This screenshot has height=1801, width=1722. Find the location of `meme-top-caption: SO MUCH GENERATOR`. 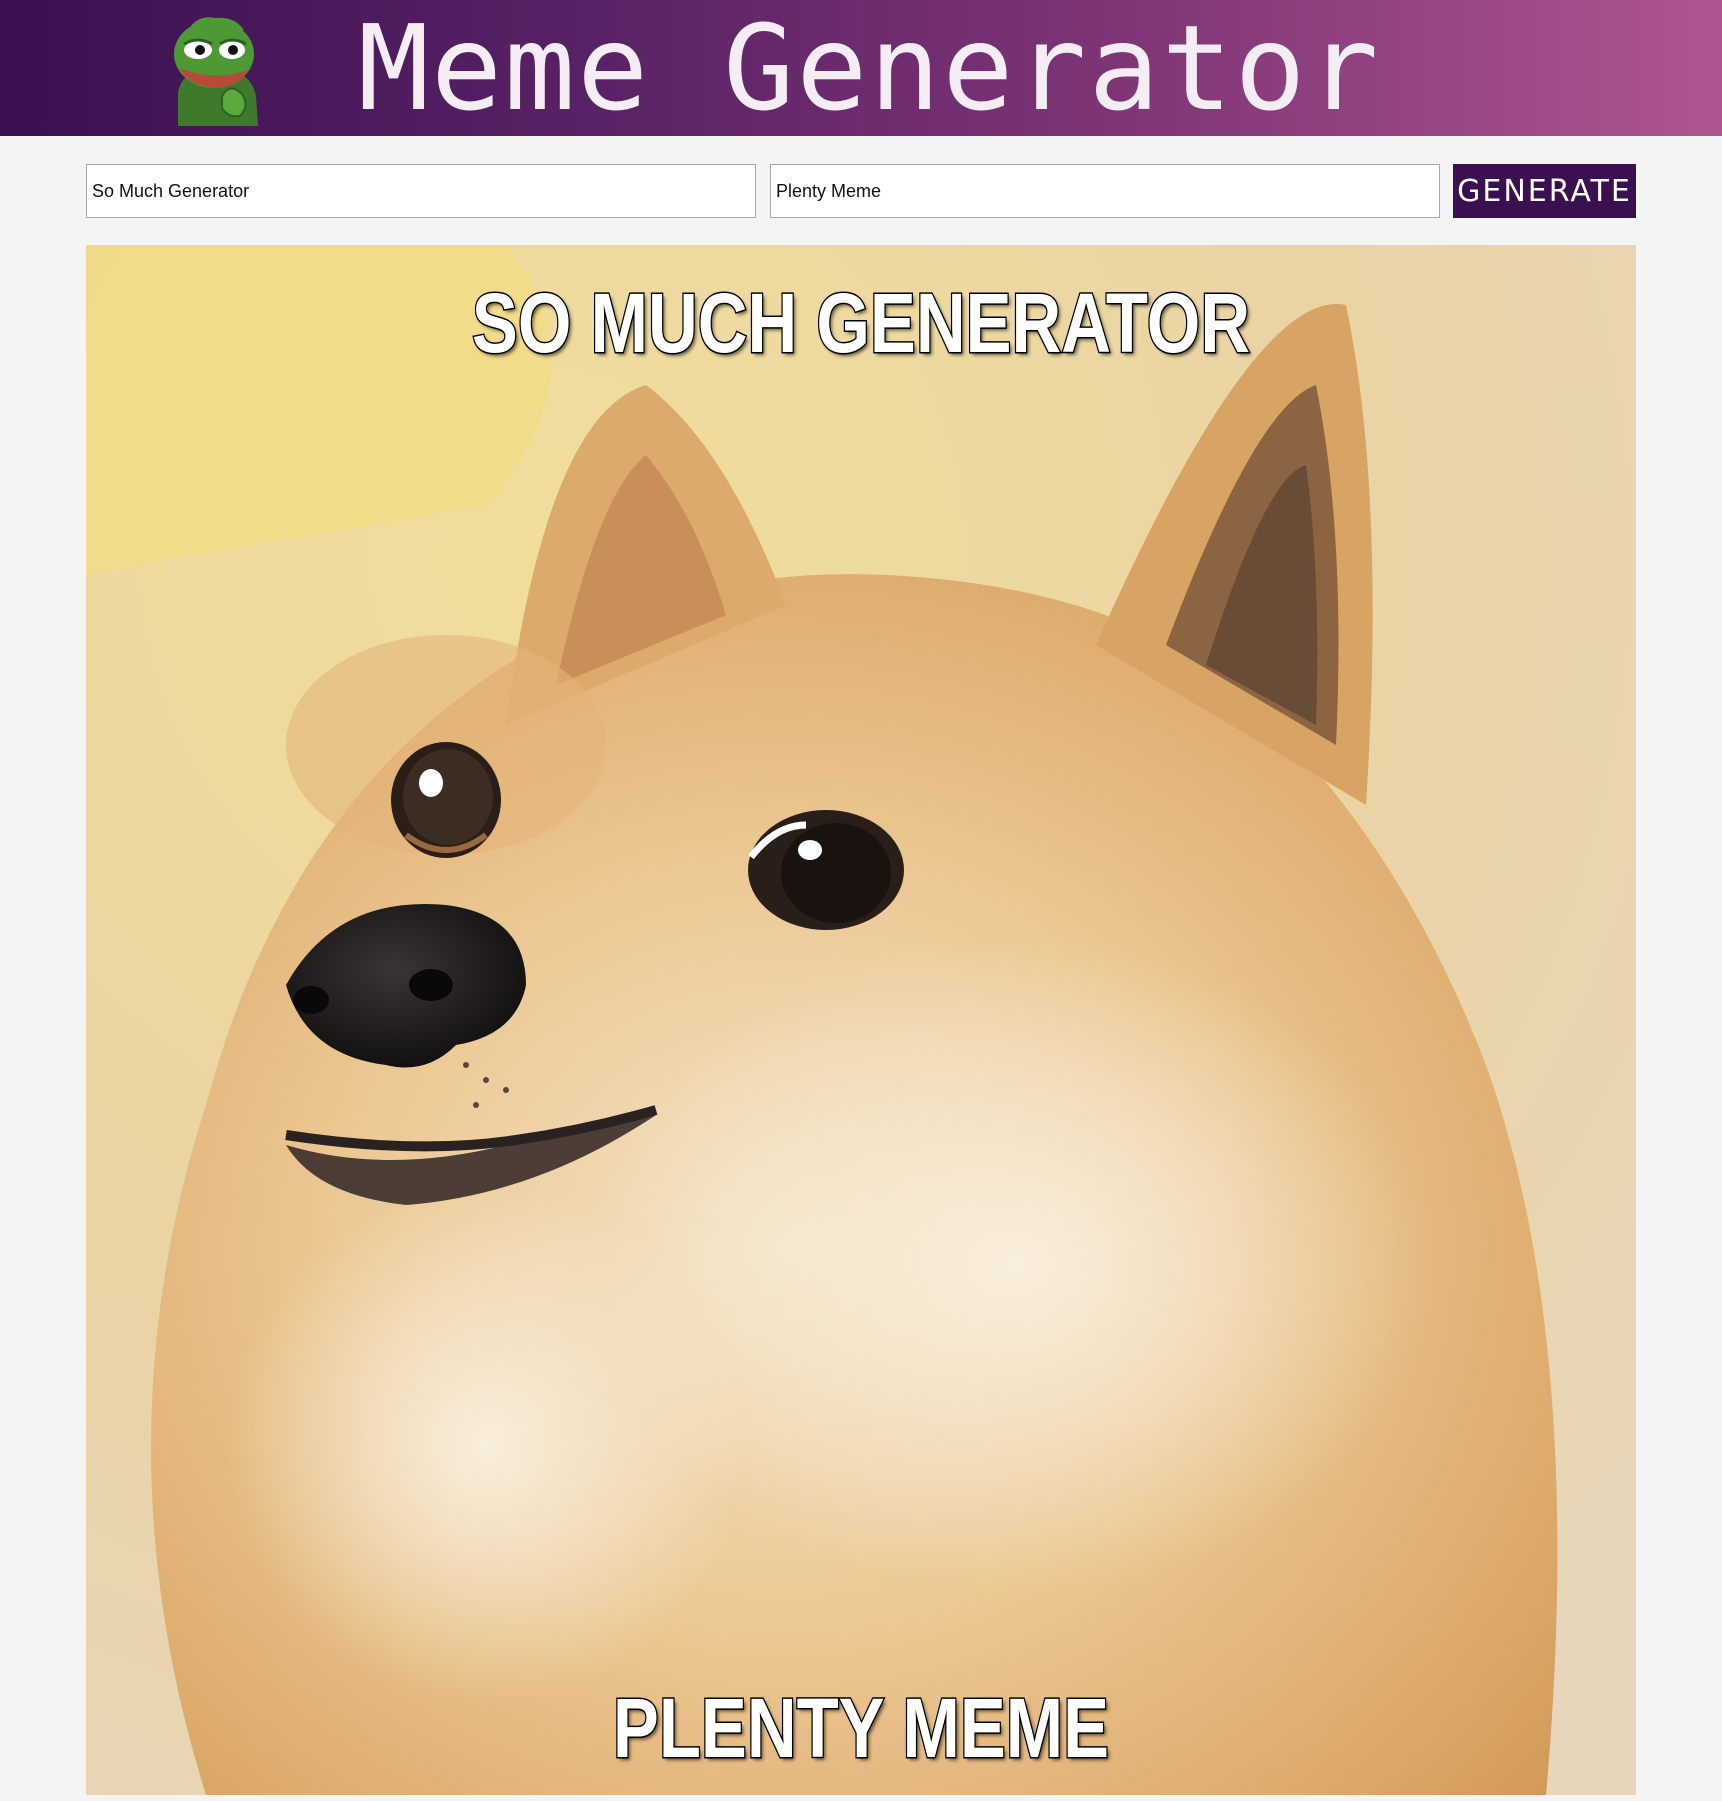

meme-top-caption: SO MUCH GENERATOR is located at coordinates (861, 323).